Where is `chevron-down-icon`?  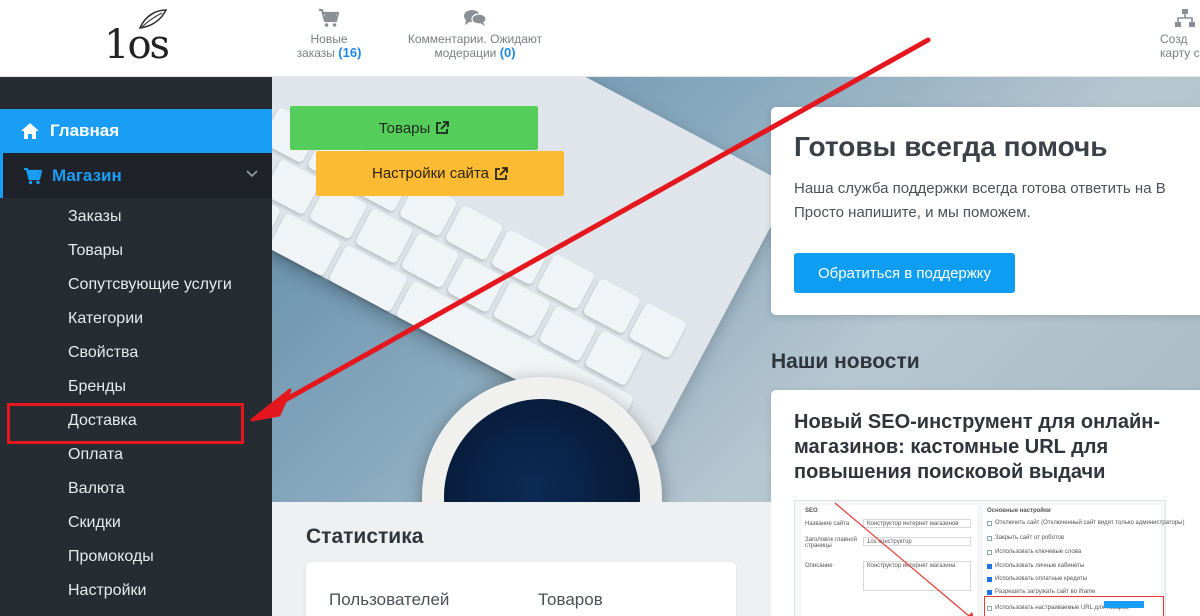 chevron-down-icon is located at coordinates (252, 174).